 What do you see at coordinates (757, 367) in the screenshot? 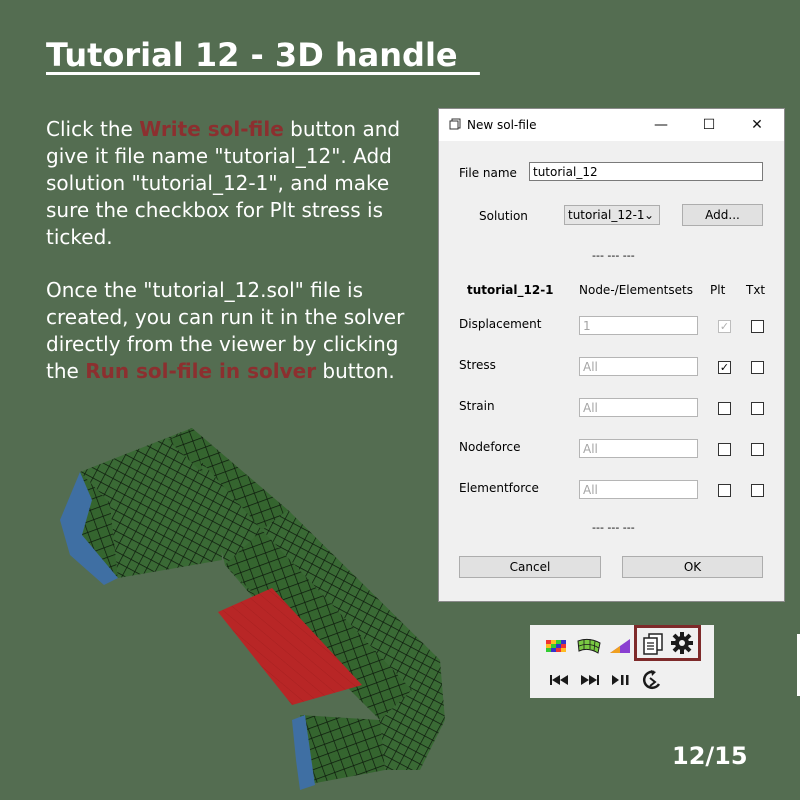
I see `stress-txt-checkbox` at bounding box center [757, 367].